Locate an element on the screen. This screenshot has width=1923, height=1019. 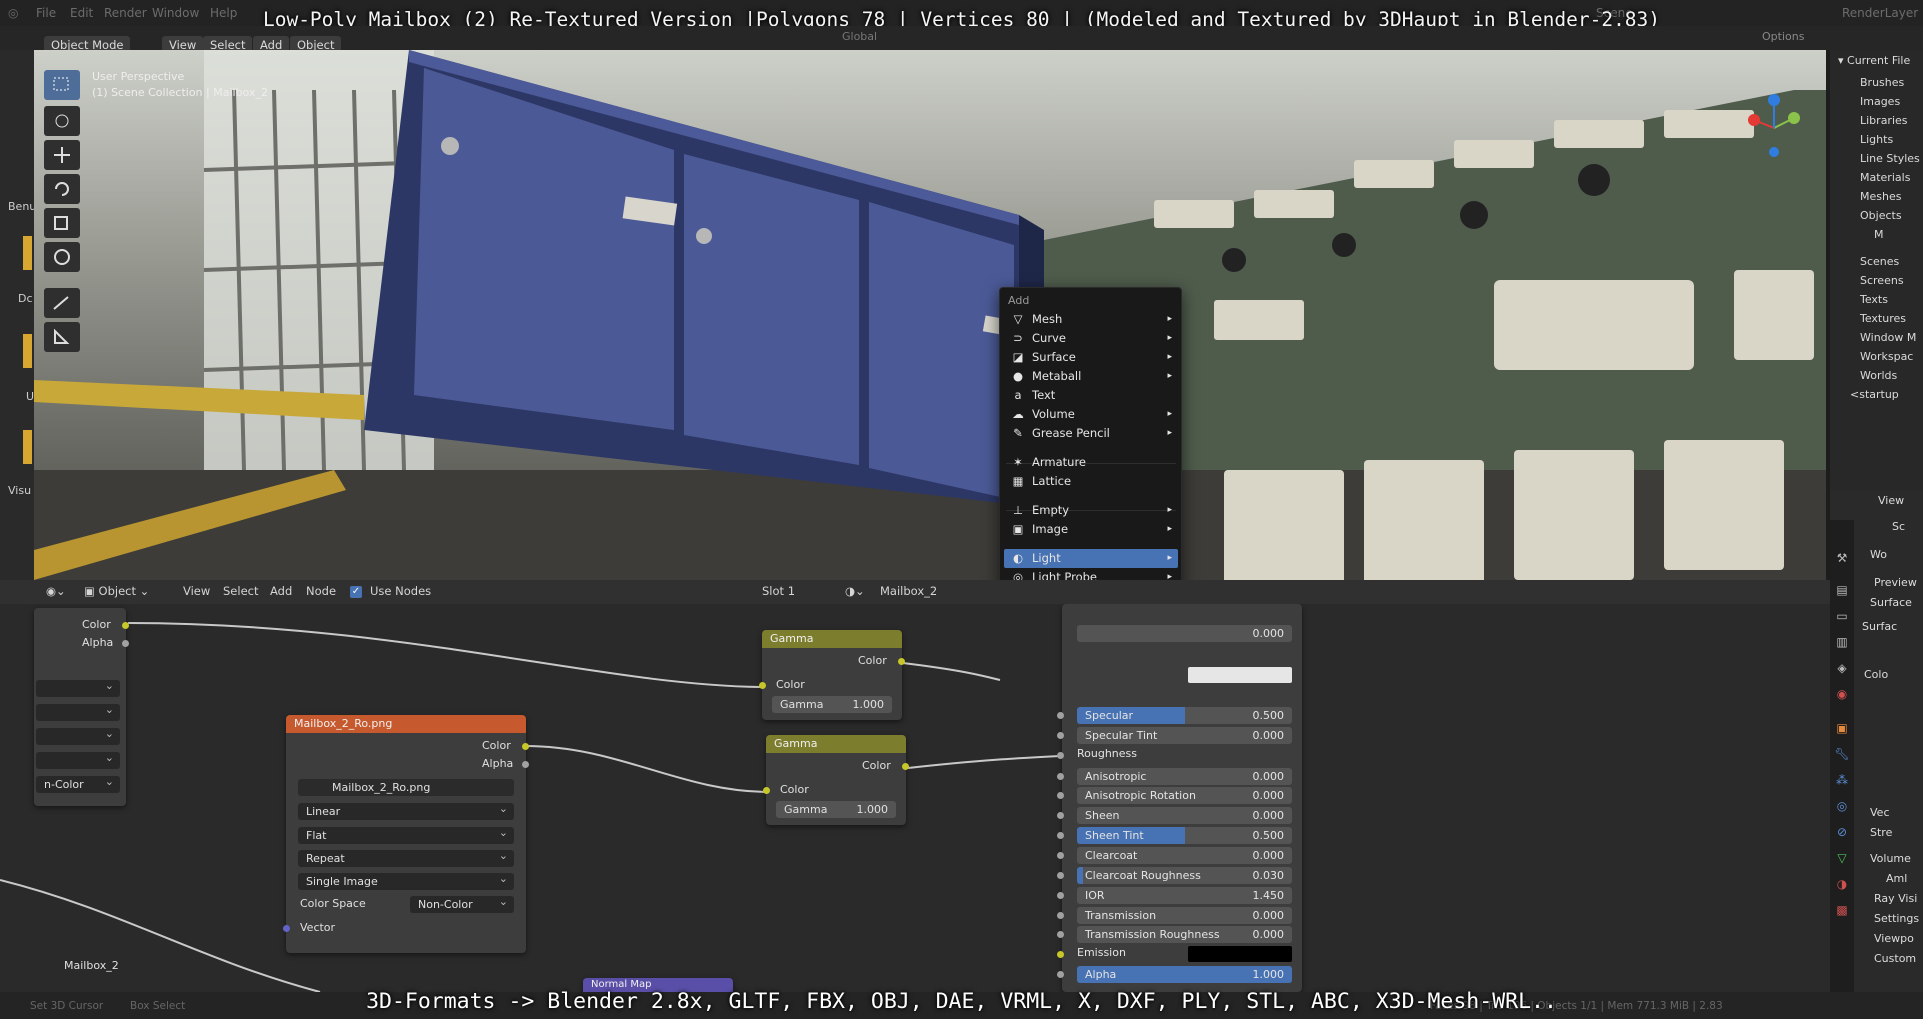
add-menu-item-lattice: ▦ Lattice is located at coordinates (1091, 481).